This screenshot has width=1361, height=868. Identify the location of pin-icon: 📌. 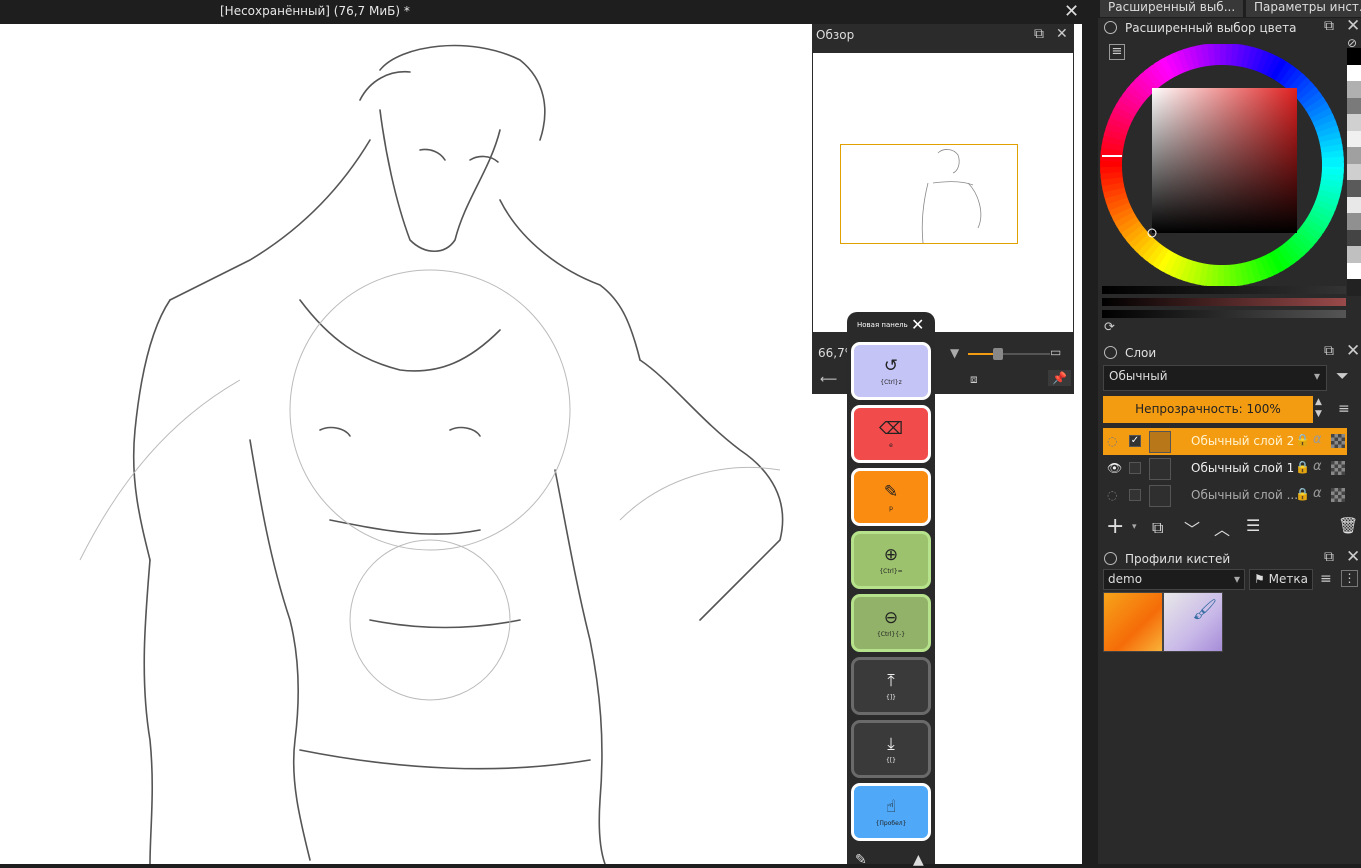
(1059, 378).